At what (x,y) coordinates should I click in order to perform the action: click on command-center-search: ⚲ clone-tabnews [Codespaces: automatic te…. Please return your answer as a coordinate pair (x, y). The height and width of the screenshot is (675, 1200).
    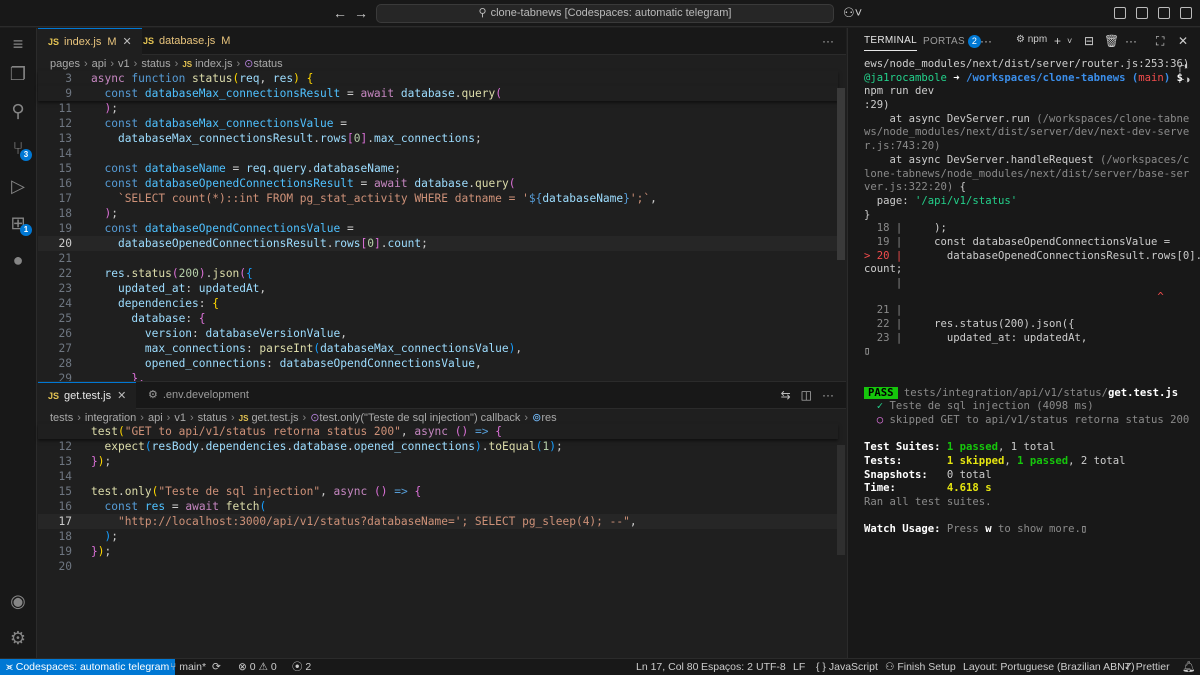
    Looking at the image, I should click on (605, 13).